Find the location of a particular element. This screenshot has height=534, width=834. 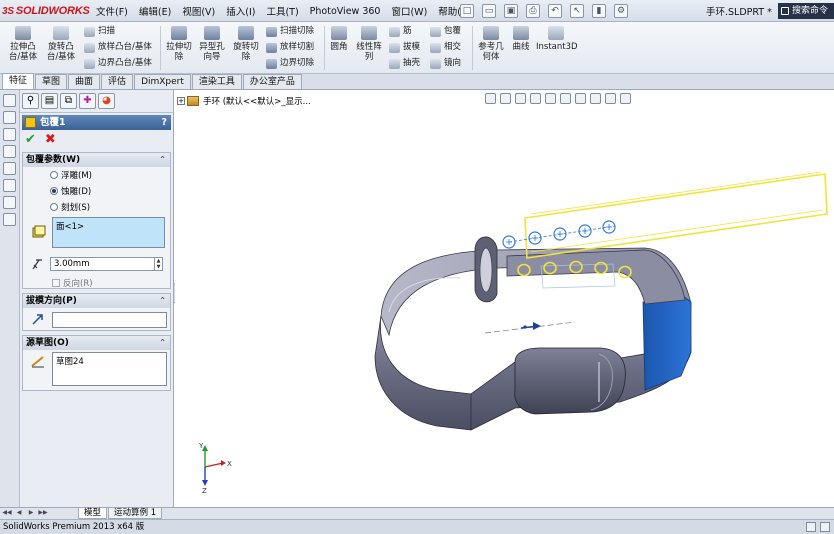

boundary-cut-button: 边界切除 is located at coordinates (290, 63).